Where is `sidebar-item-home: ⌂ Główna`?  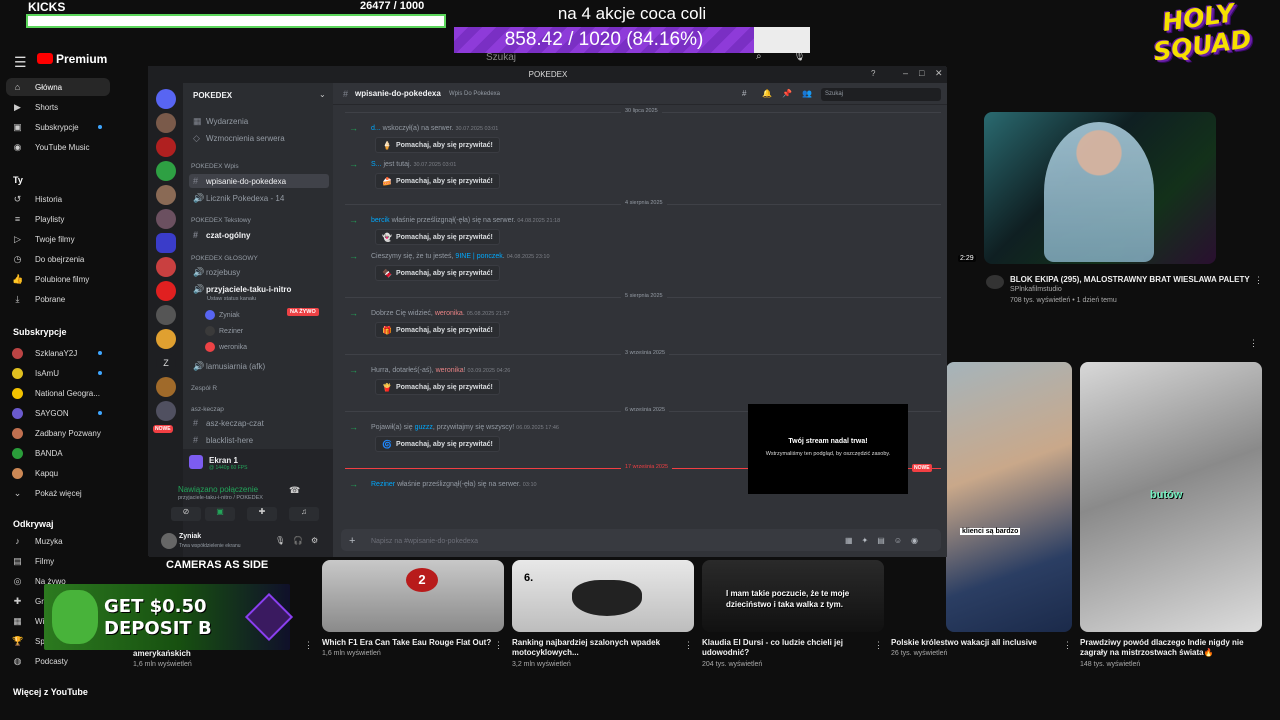 sidebar-item-home: ⌂ Główna is located at coordinates (58, 87).